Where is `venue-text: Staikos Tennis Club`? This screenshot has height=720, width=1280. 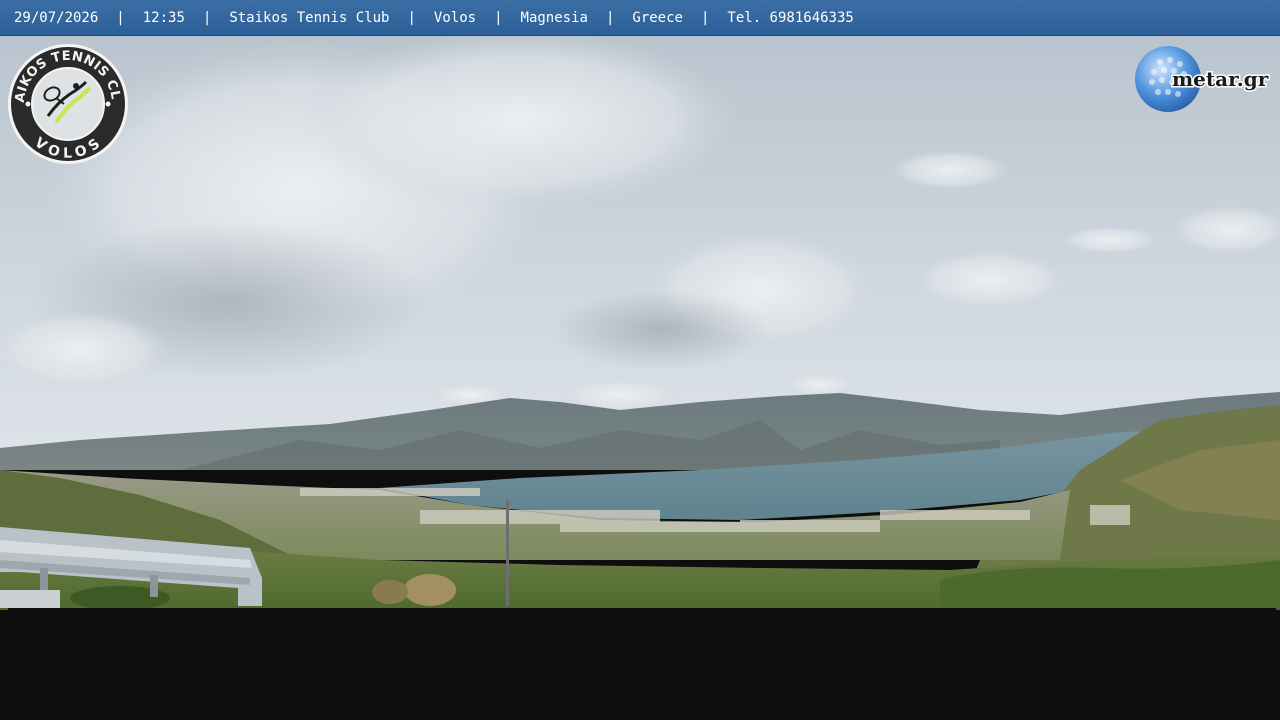 venue-text: Staikos Tennis Club is located at coordinates (309, 17).